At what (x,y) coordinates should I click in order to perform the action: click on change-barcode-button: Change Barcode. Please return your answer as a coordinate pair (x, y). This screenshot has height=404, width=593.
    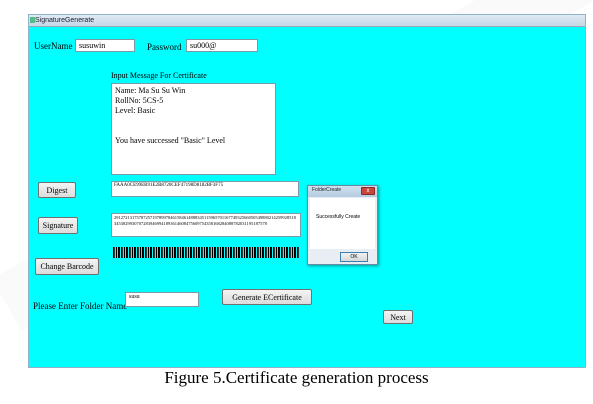
    Looking at the image, I should click on (67, 266).